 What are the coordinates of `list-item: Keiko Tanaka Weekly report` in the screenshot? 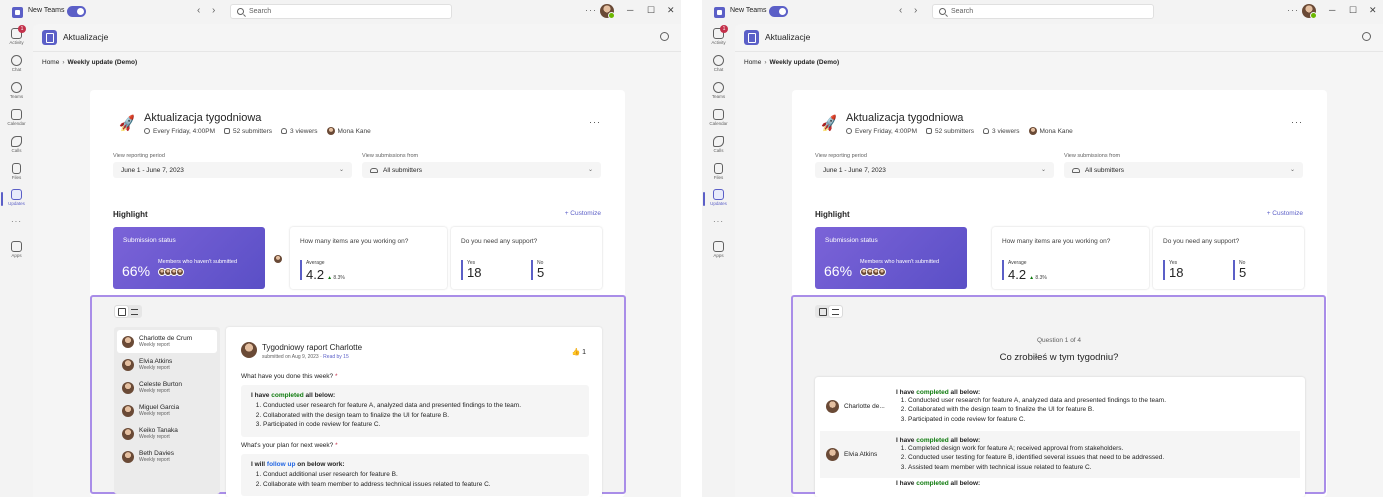 It's located at (167, 433).